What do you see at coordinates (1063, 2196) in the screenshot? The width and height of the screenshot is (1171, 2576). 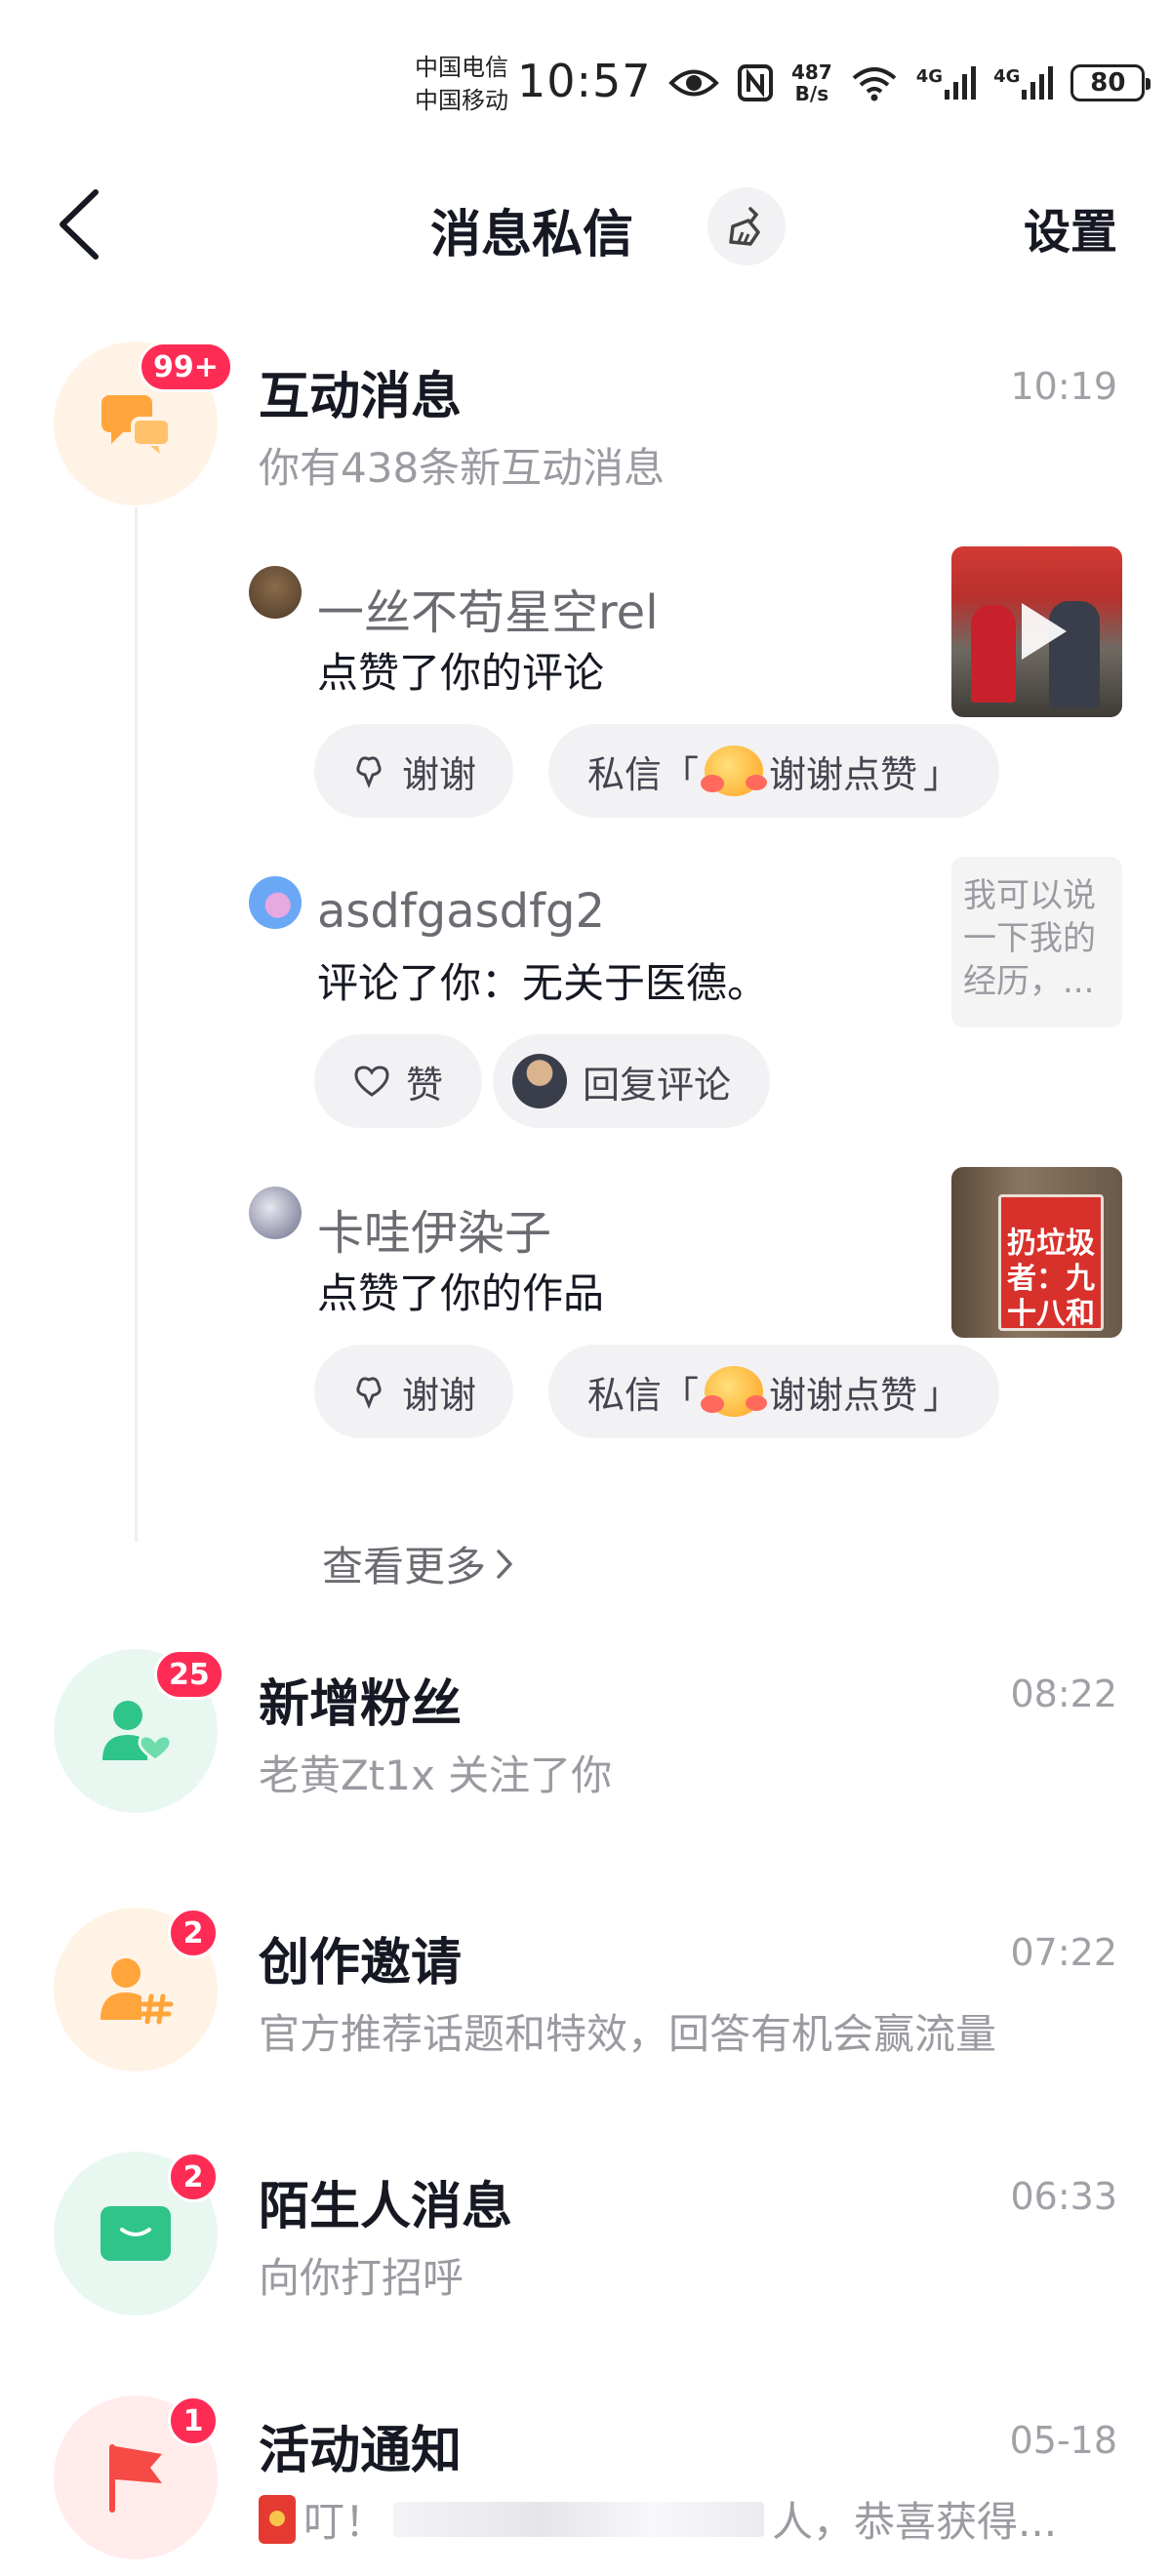 I see `row-time: 06:33` at bounding box center [1063, 2196].